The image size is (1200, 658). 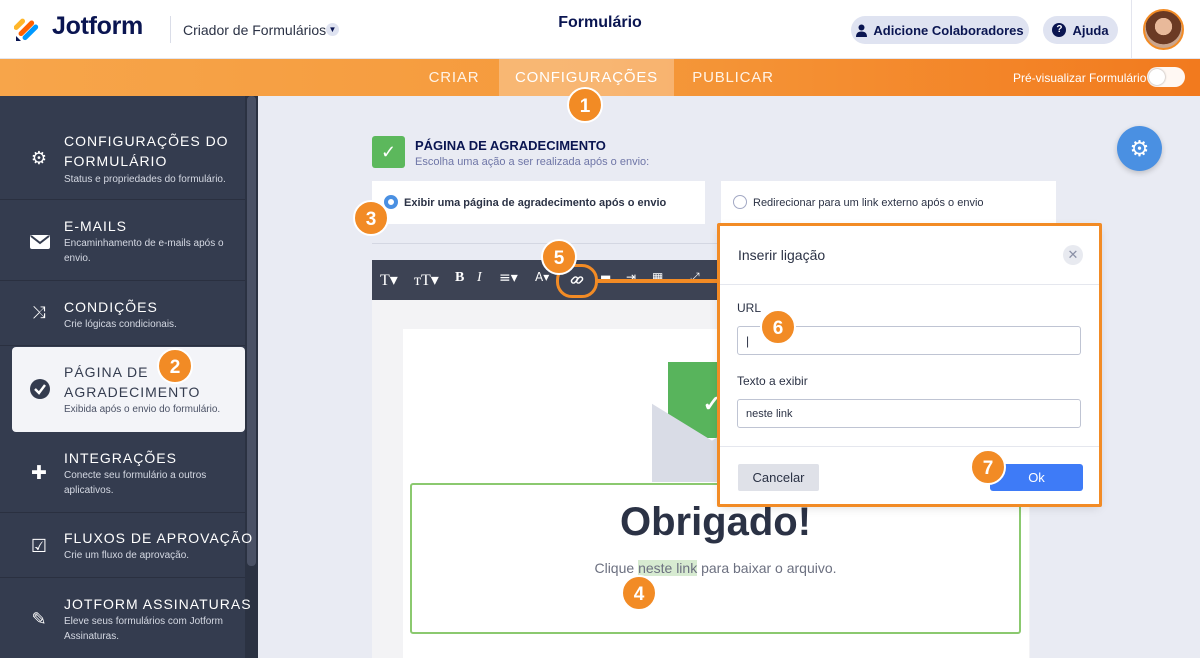 I want to click on callout-connector, so click(x=658, y=281).